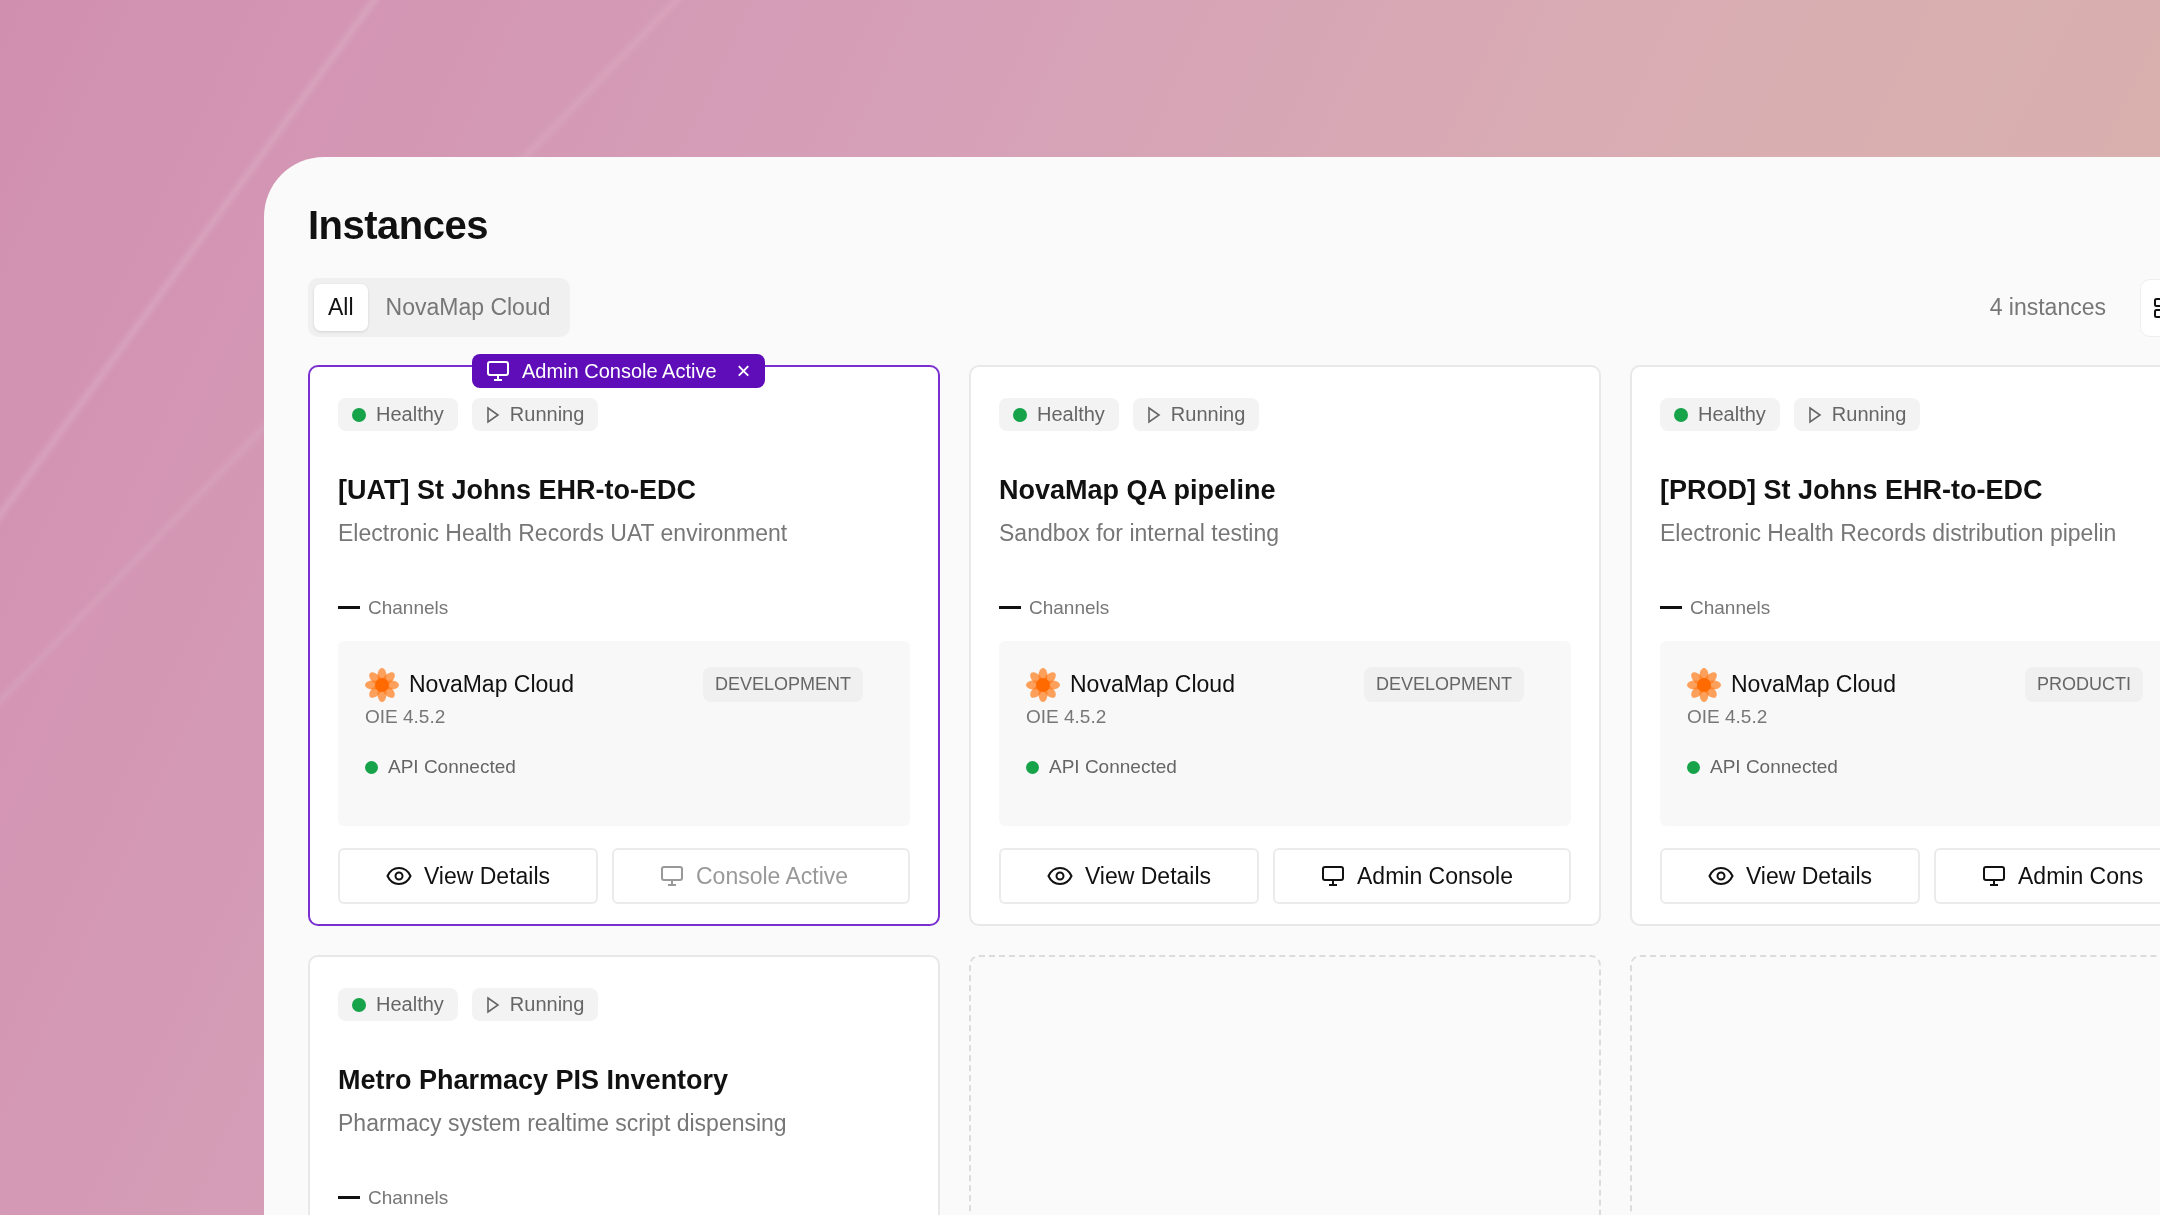  I want to click on page-title: Instances, so click(399, 225).